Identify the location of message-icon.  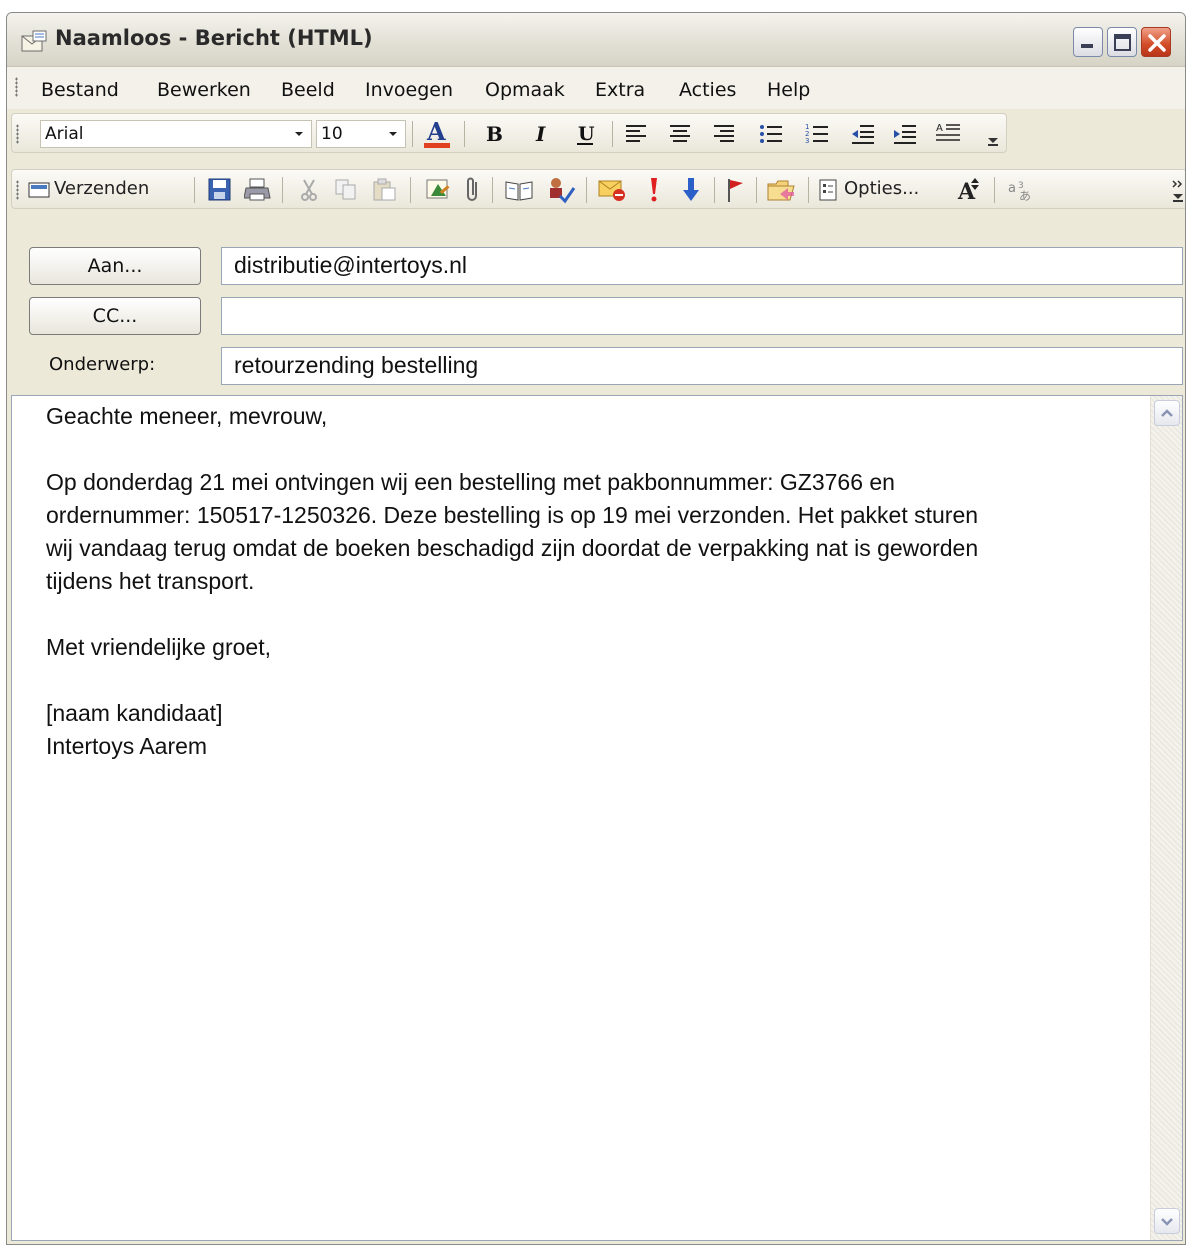
(34, 41).